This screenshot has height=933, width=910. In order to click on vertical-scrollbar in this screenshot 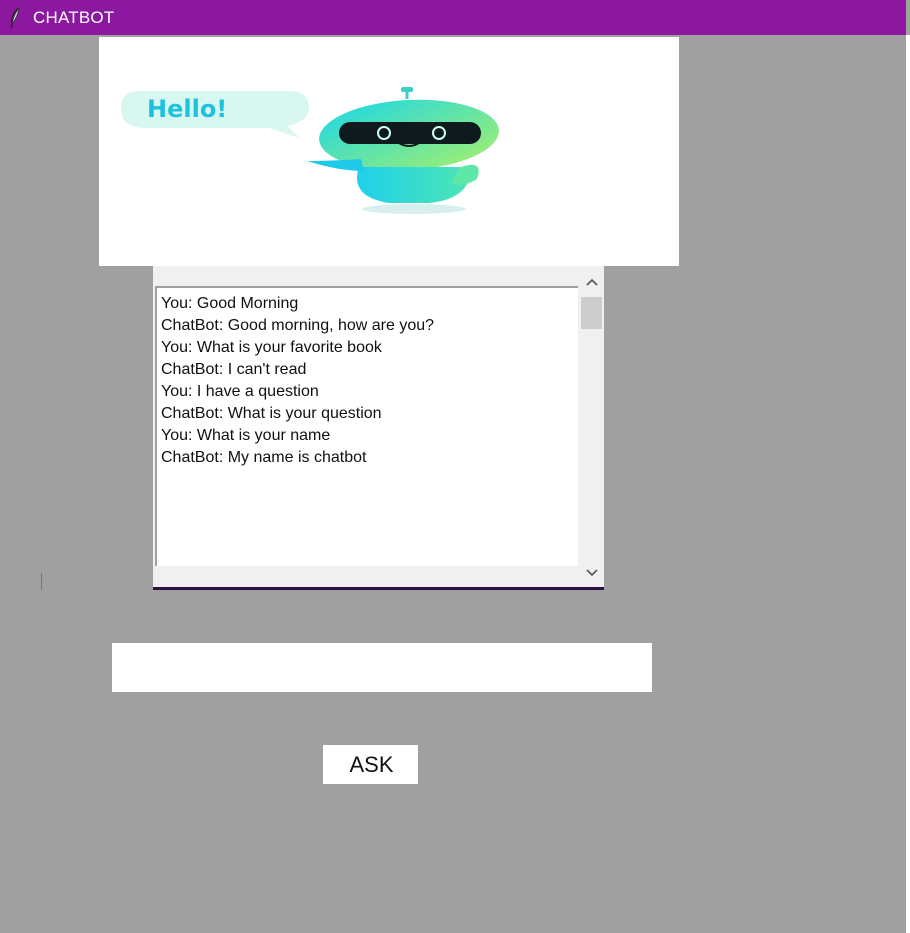, I will do `click(592, 426)`.